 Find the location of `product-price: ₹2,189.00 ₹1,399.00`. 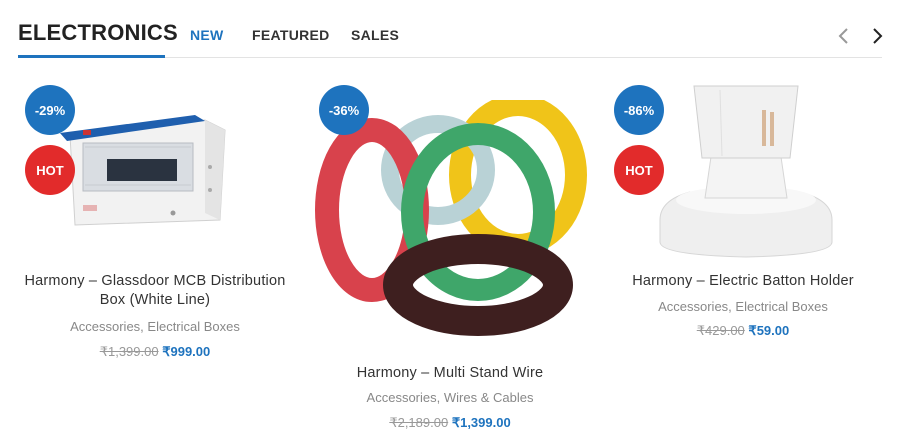

product-price: ₹2,189.00 ₹1,399.00 is located at coordinates (450, 423).